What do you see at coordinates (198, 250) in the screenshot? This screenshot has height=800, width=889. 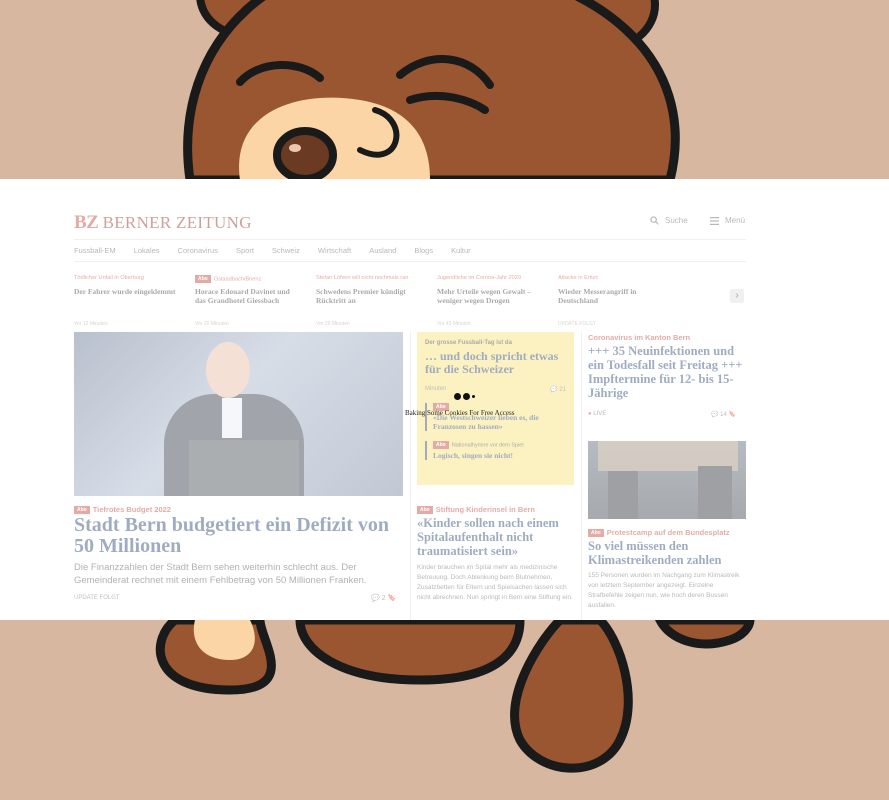 I see `nav-item: Coronavirus` at bounding box center [198, 250].